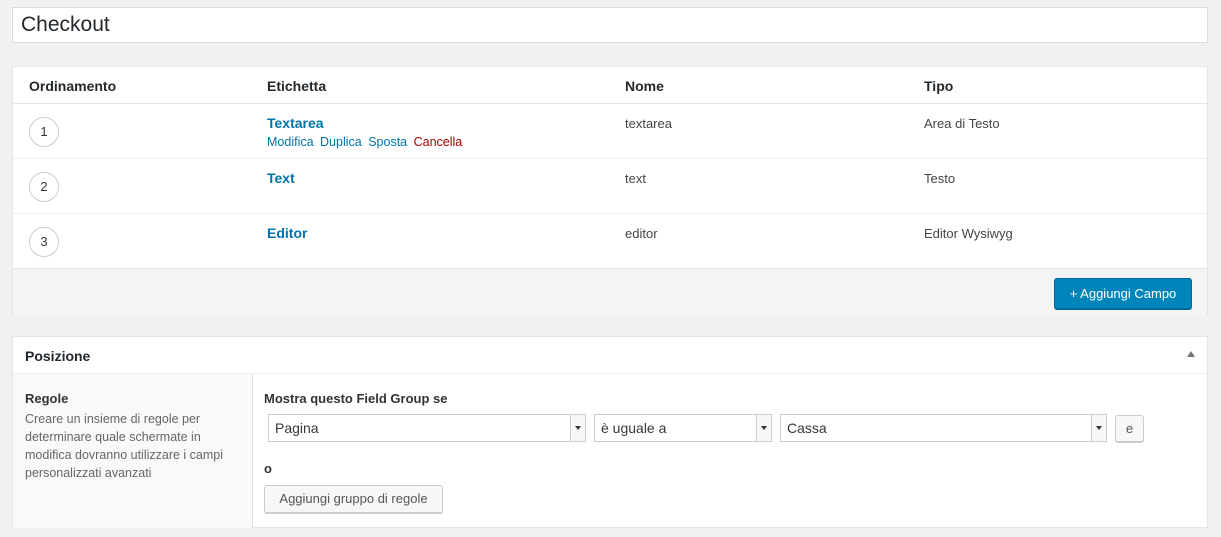  Describe the element at coordinates (73, 86) in the screenshot. I see `header-order: Ordinamento` at that location.